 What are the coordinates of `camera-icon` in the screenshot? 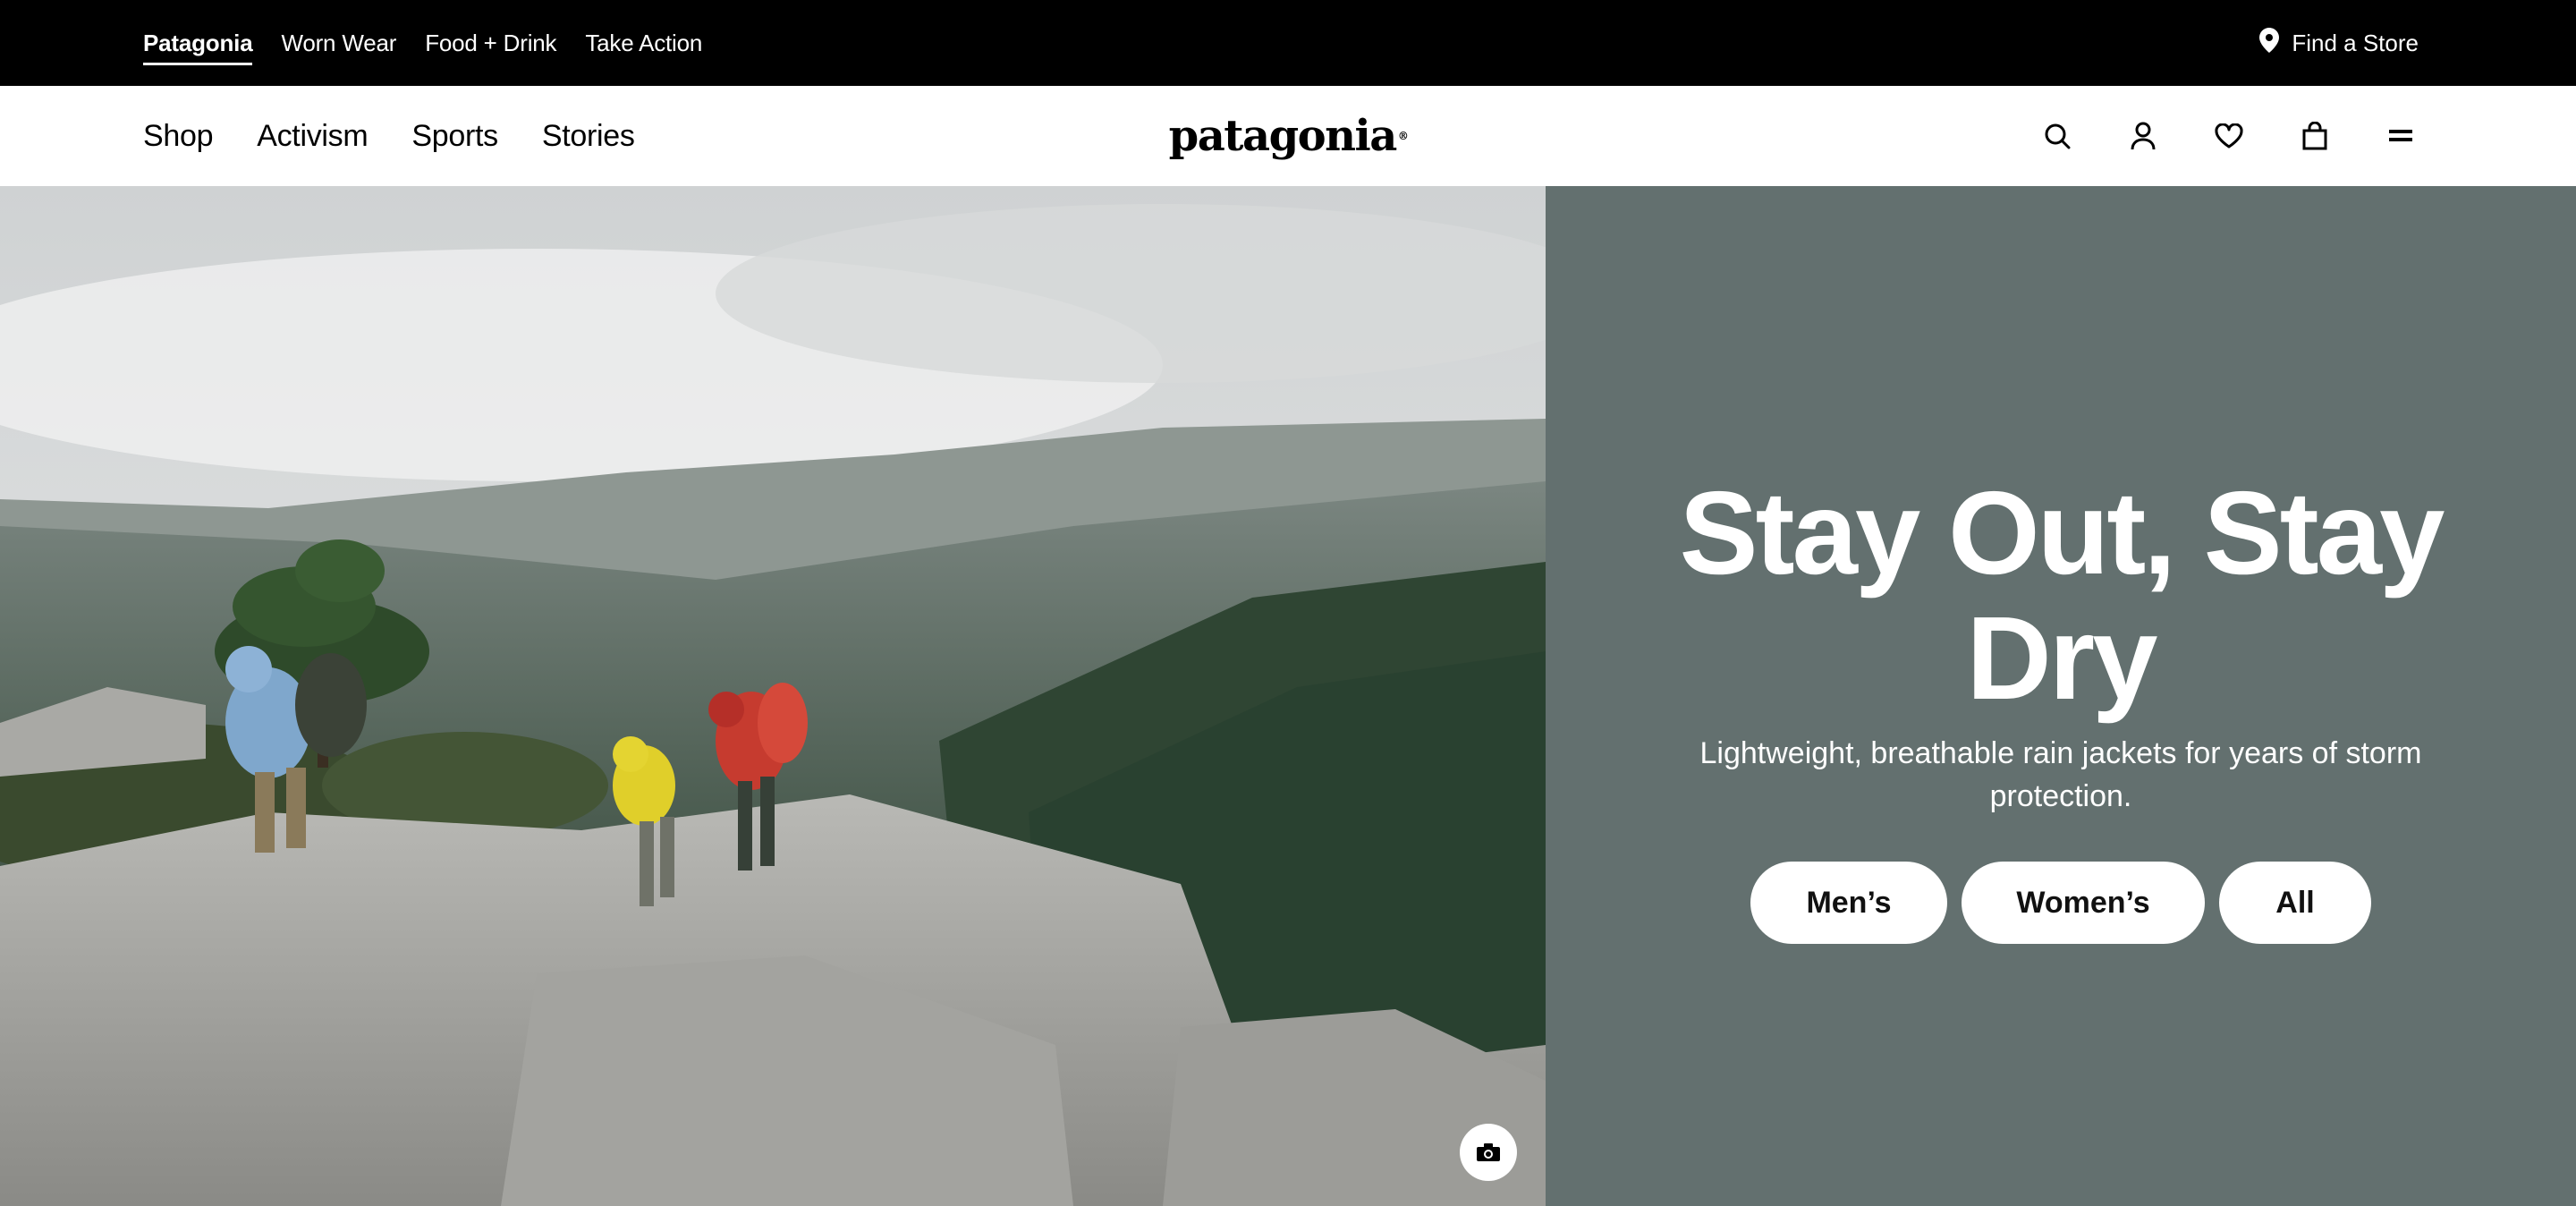 It's located at (1488, 1152).